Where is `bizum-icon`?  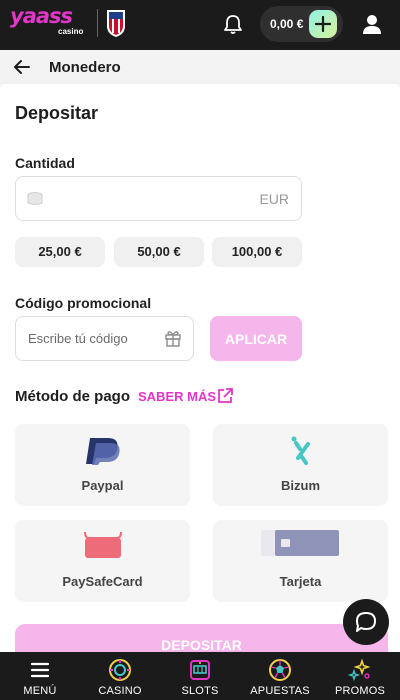
bizum-icon is located at coordinates (300, 450).